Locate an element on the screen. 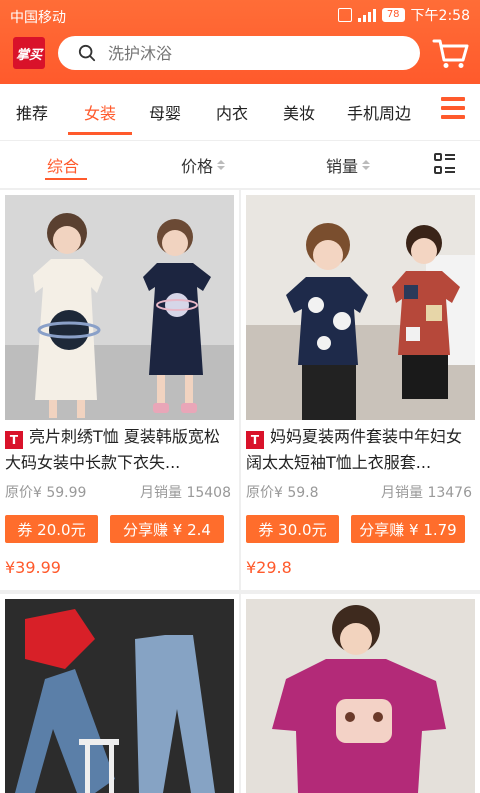 The height and width of the screenshot is (793, 480). sort-comprehensive-label: 综合 is located at coordinates (63, 166).